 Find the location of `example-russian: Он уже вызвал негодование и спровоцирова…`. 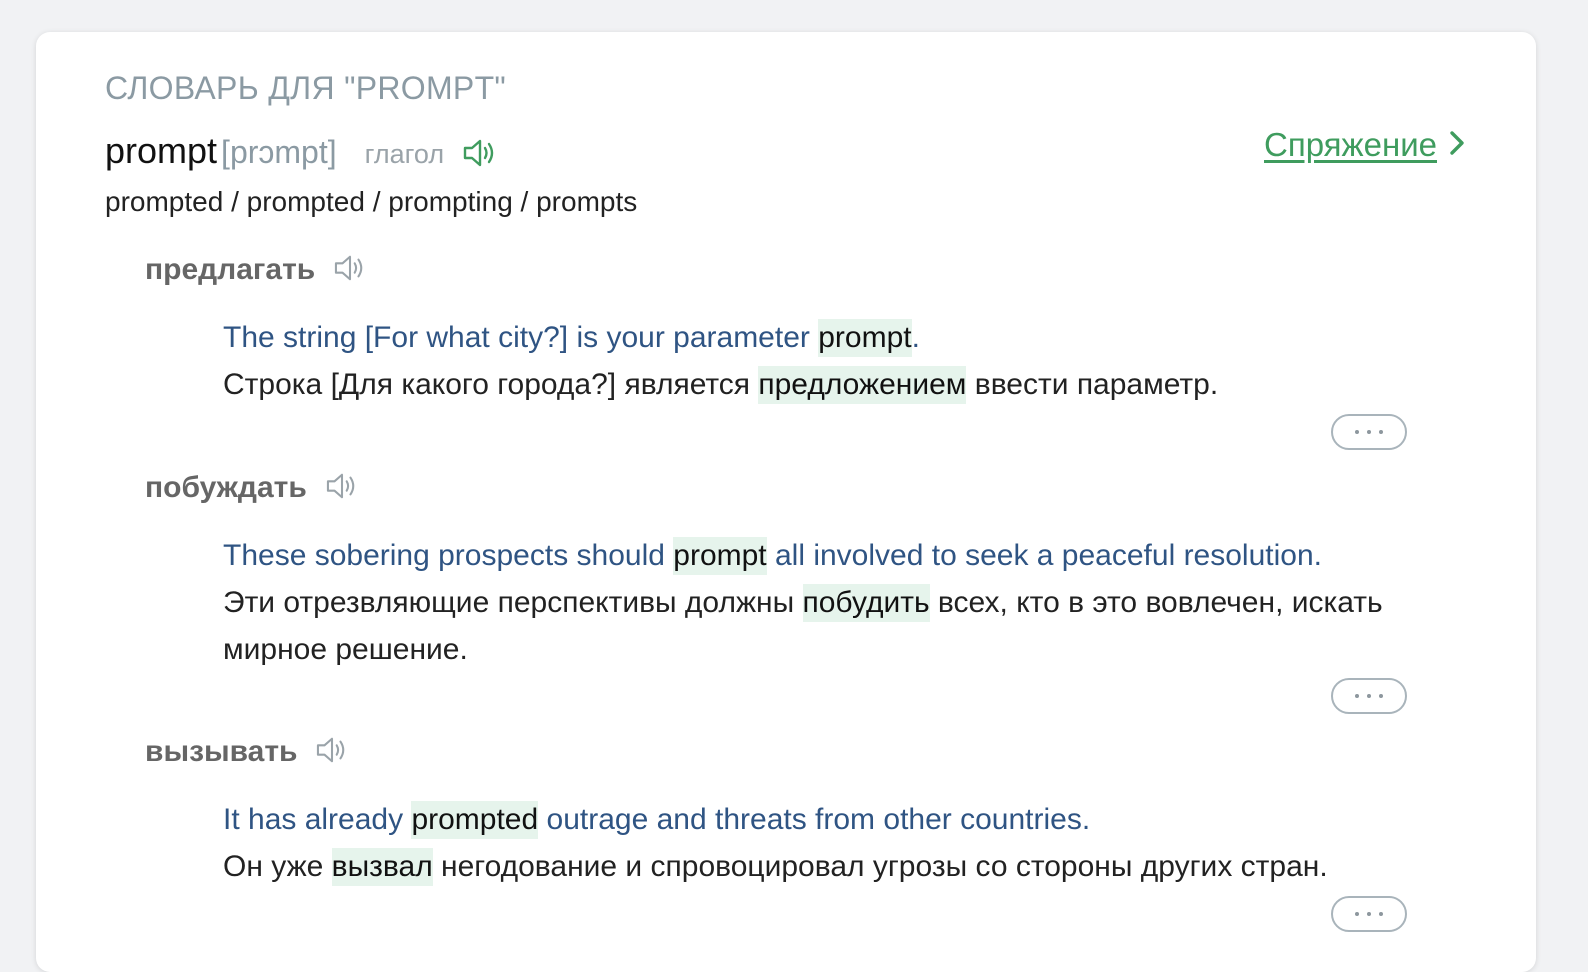

example-russian: Он уже вызвал негодование и спровоцирова… is located at coordinates (813, 866).